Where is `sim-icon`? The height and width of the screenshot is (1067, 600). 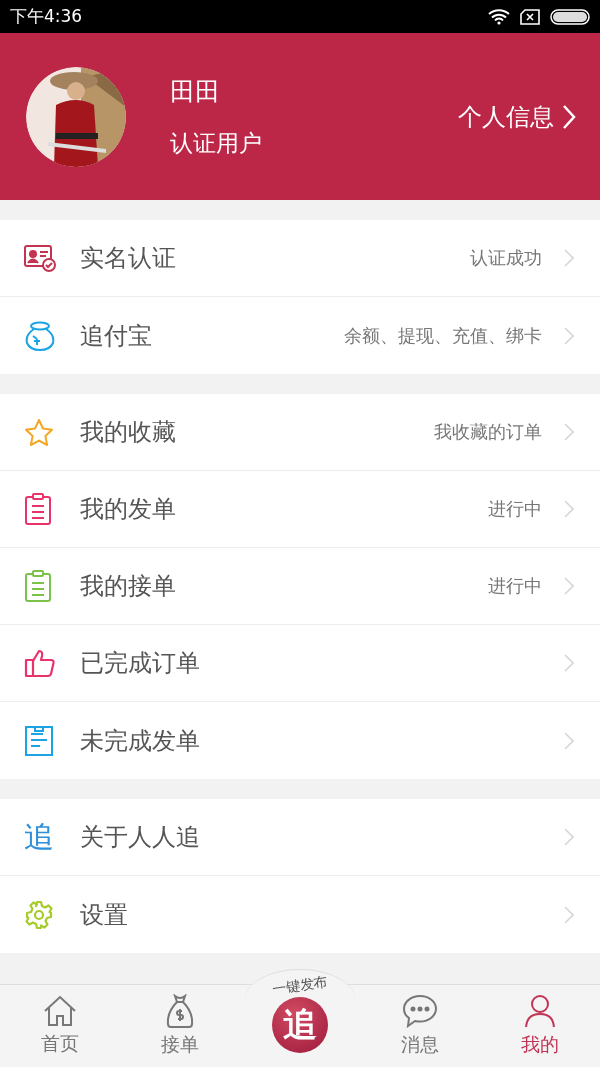 sim-icon is located at coordinates (530, 16).